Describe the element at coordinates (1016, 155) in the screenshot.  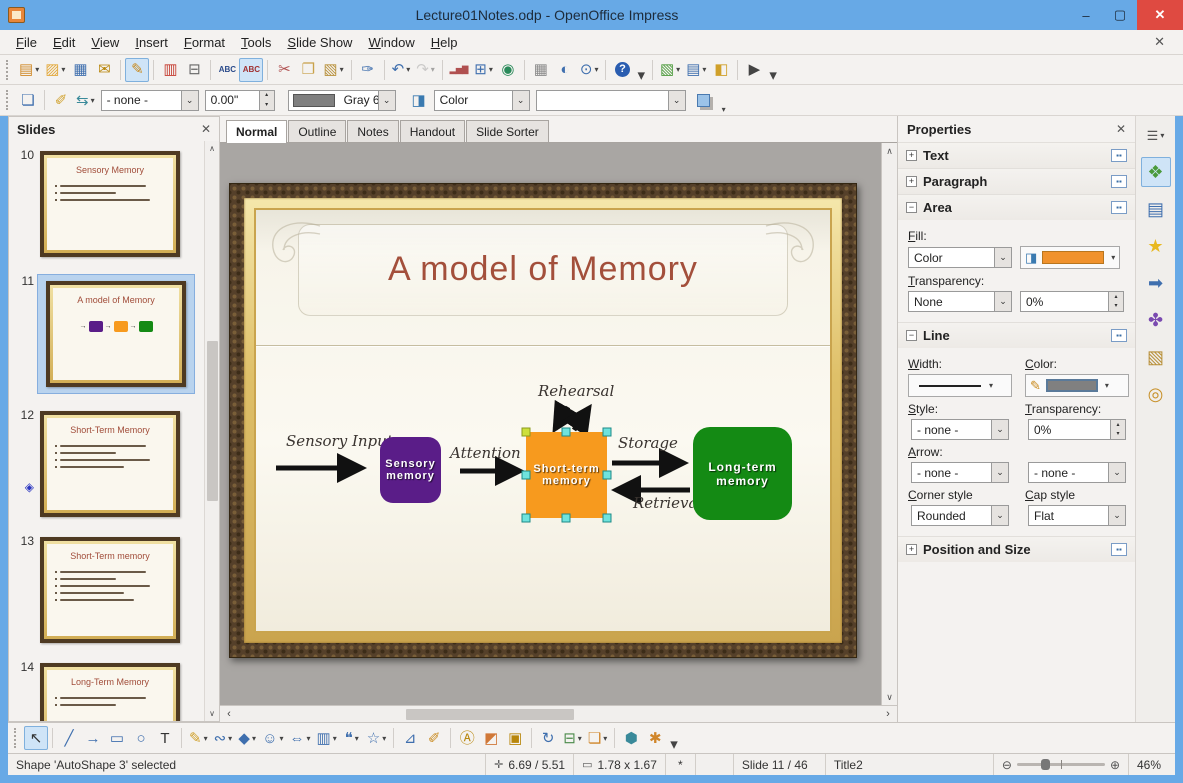
I see `section-text: + Text ▪▪` at that location.